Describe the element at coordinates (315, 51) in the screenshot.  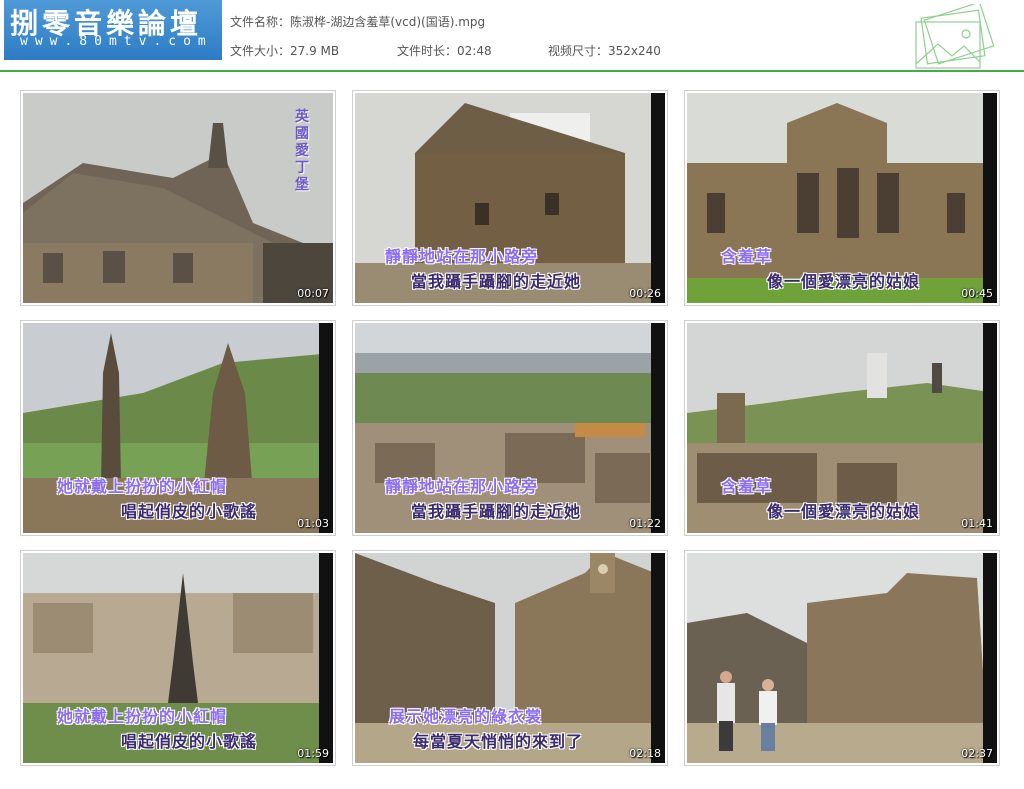
I see `file-size-value: 27.9 MB` at that location.